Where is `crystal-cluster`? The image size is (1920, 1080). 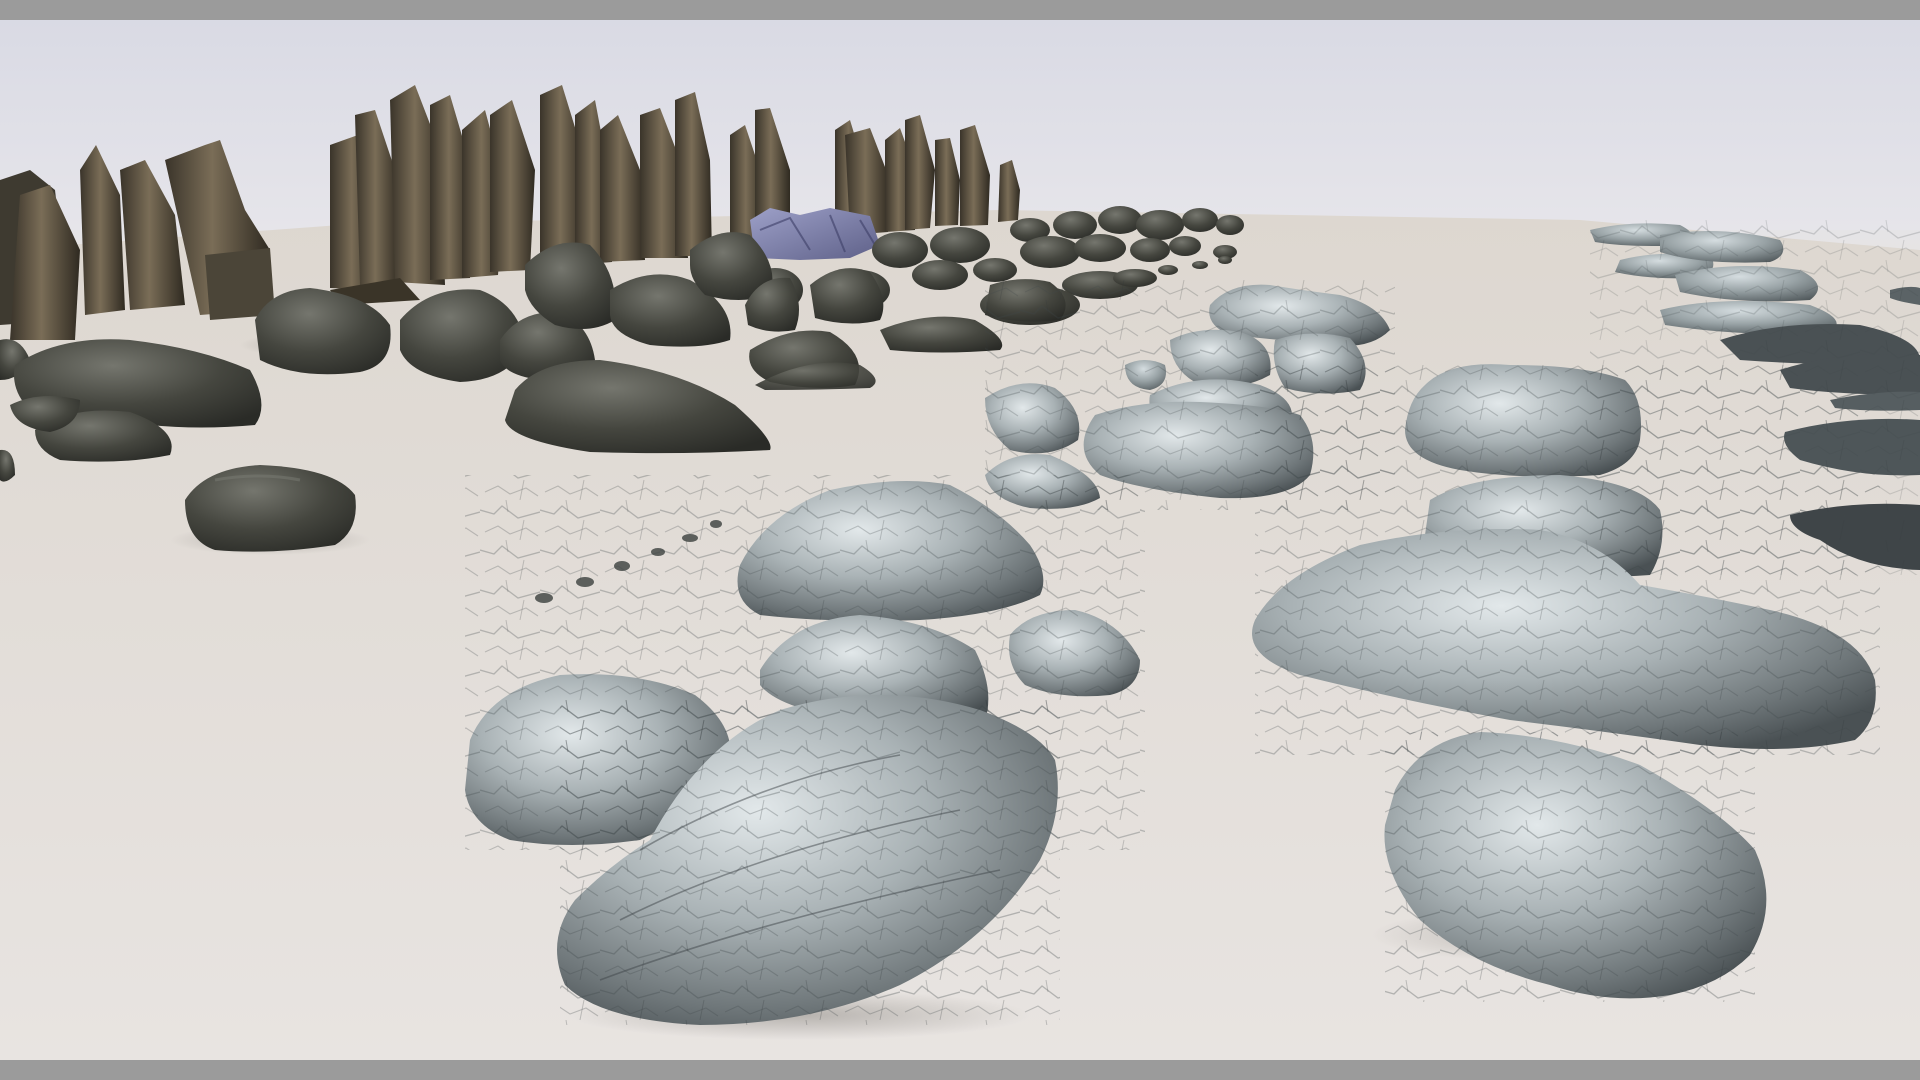
crystal-cluster is located at coordinates (815, 234).